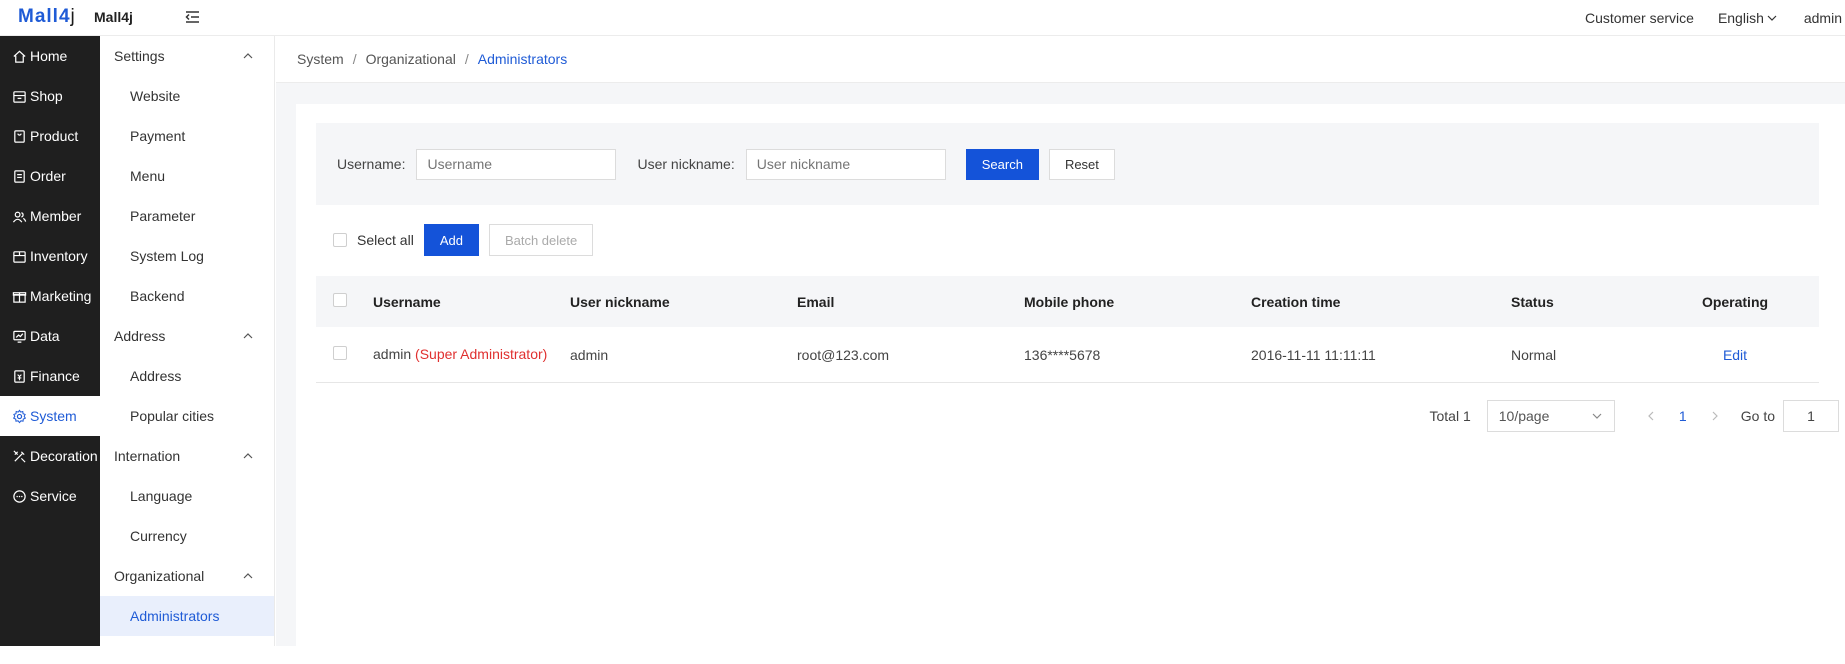  I want to click on pagination-total: Total 1, so click(1450, 416).